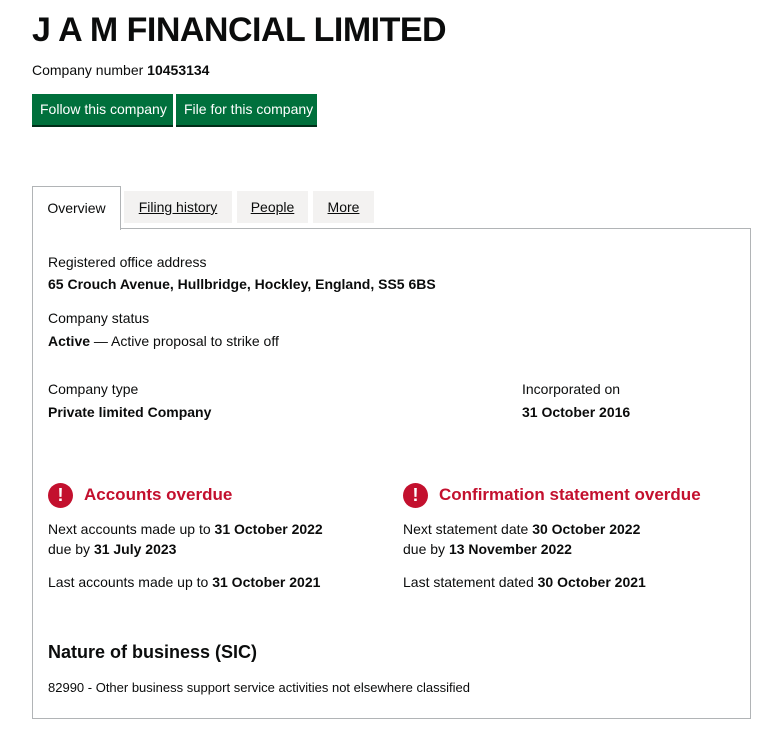 The height and width of the screenshot is (736, 759). Describe the element at coordinates (60, 495) in the screenshot. I see `accounts-warning-icon: !` at that location.